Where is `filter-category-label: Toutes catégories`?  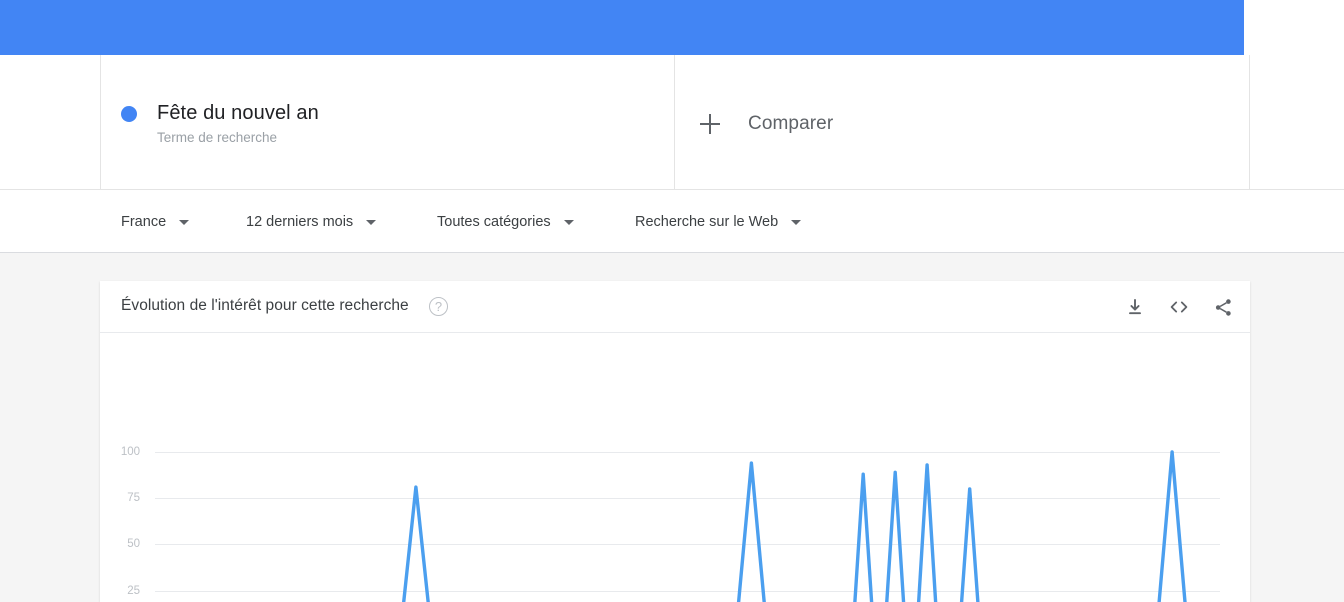
filter-category-label: Toutes catégories is located at coordinates (494, 222).